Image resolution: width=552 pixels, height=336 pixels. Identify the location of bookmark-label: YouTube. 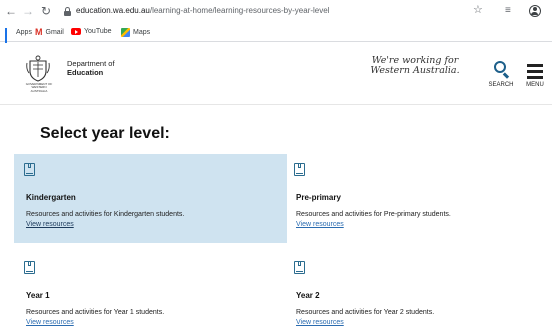
(98, 31).